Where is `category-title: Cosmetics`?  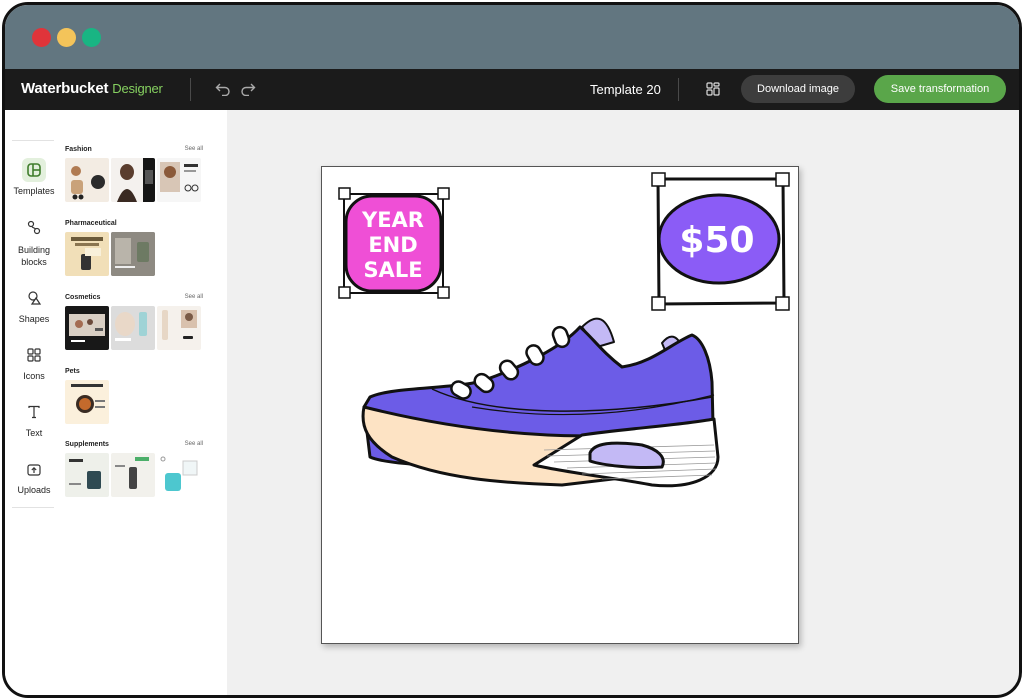 category-title: Cosmetics is located at coordinates (83, 297).